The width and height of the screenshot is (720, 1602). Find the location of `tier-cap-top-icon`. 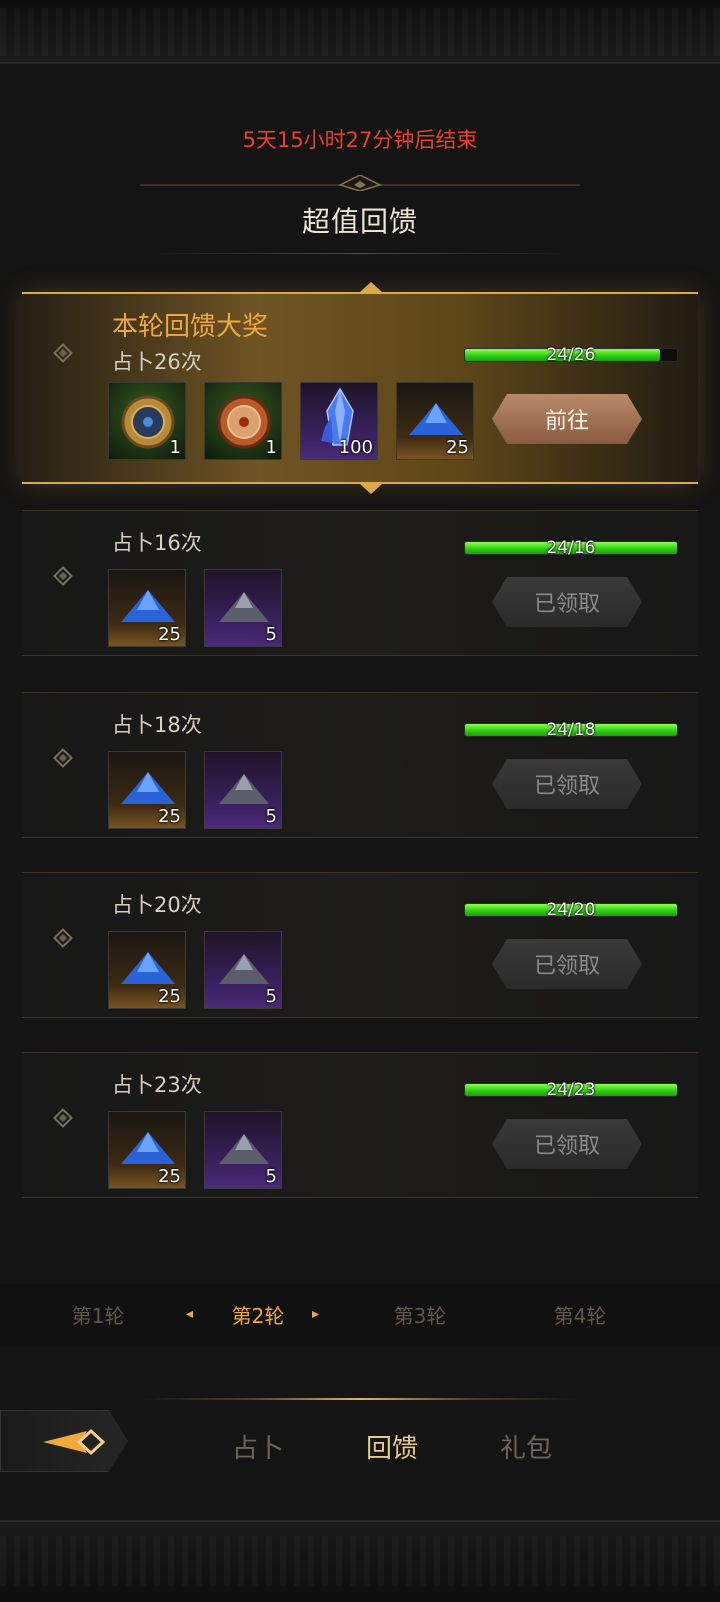

tier-cap-top-icon is located at coordinates (371, 287).